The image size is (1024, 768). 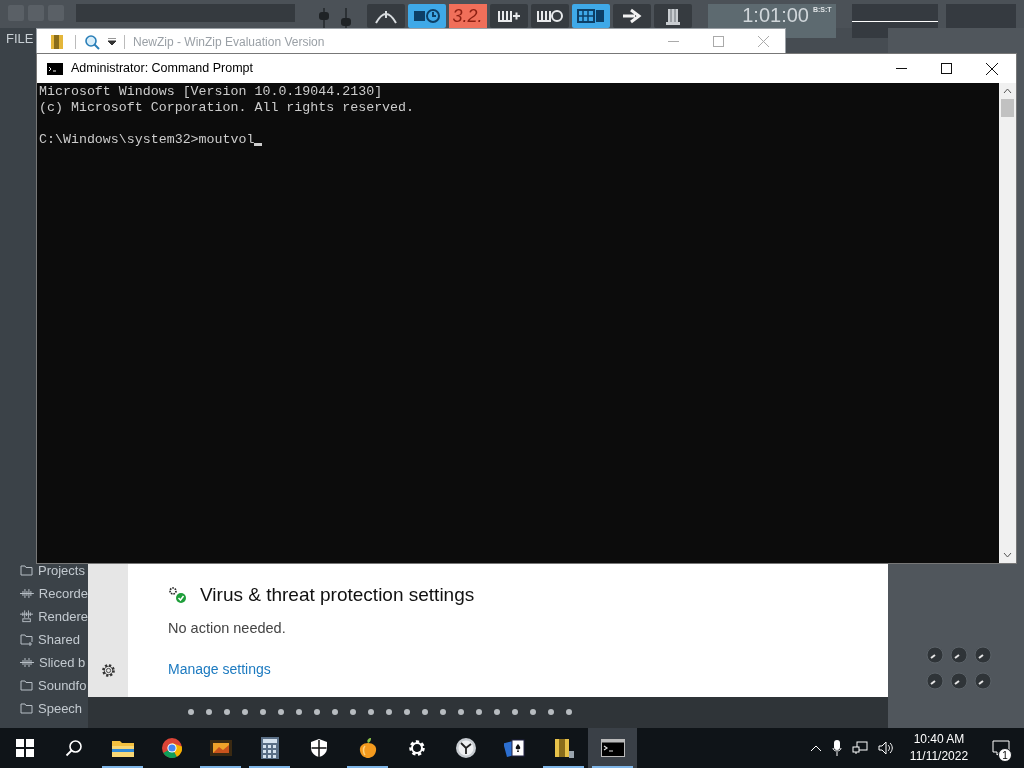 What do you see at coordinates (59, 639) in the screenshot?
I see `browser-item: Shared` at bounding box center [59, 639].